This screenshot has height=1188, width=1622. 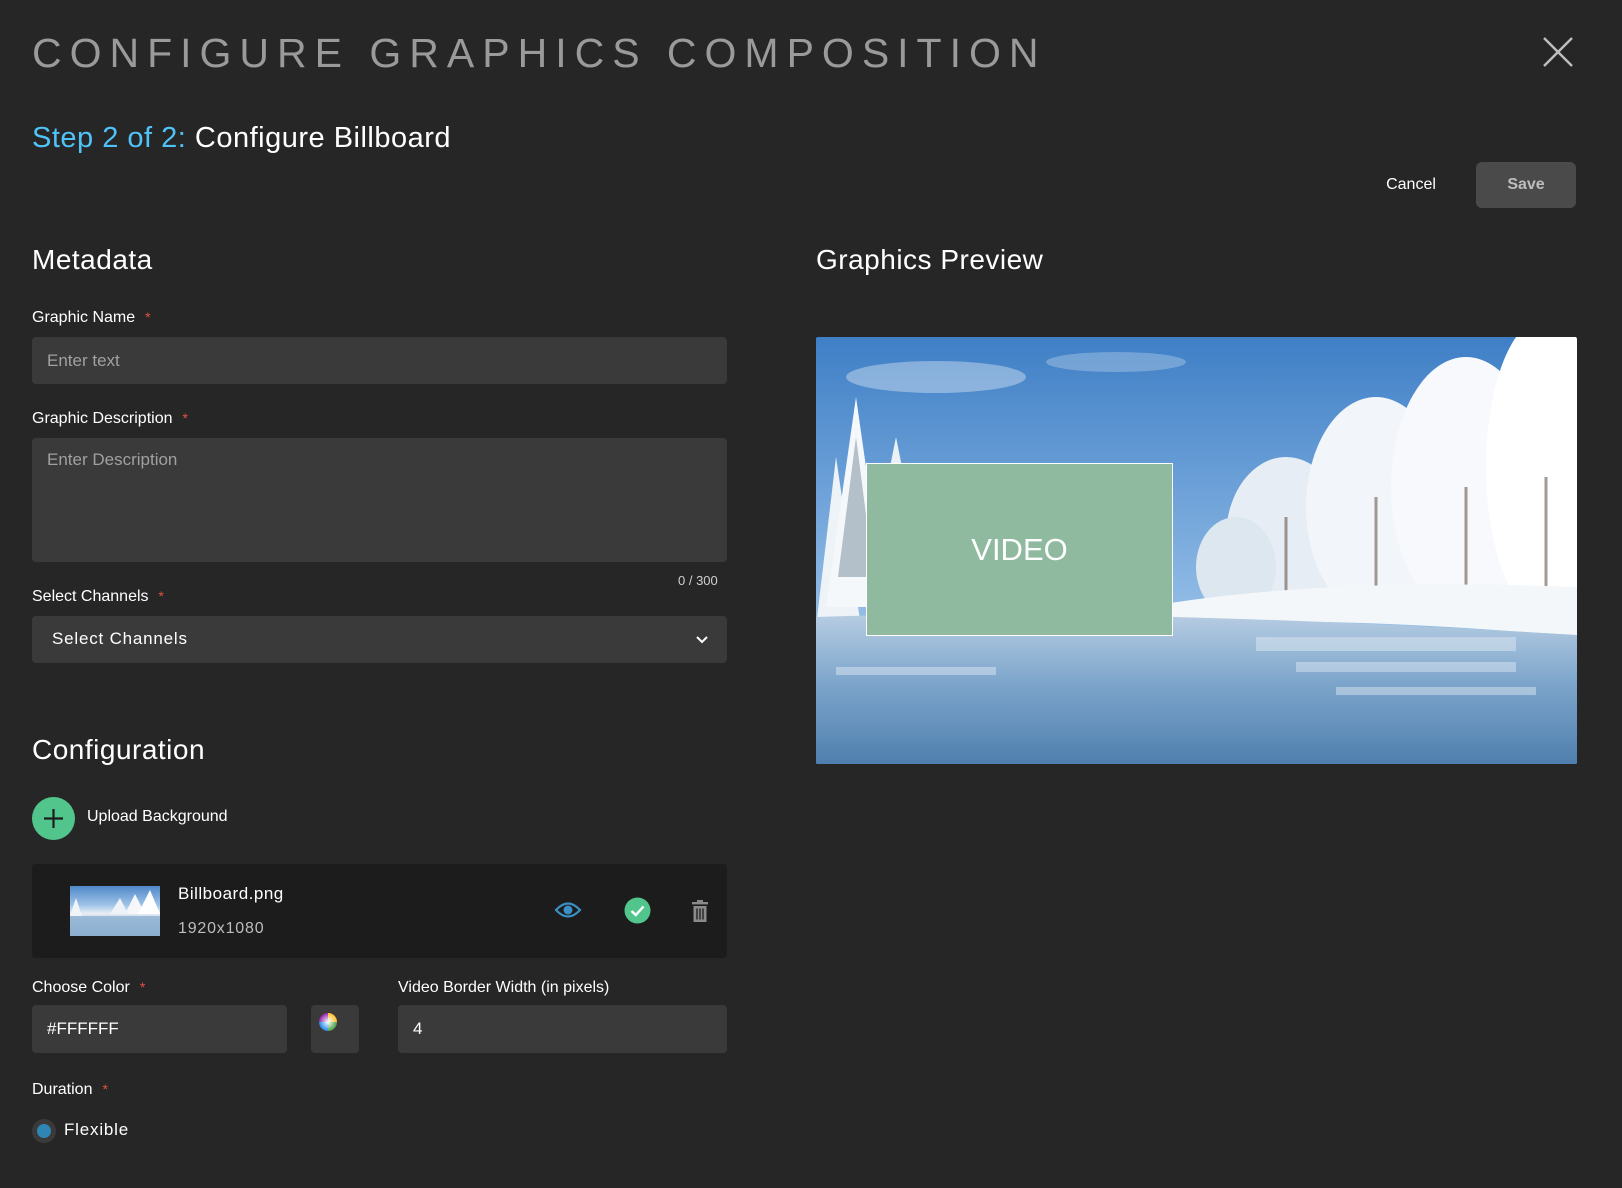 I want to click on color-hex-input, so click(x=159, y=1029).